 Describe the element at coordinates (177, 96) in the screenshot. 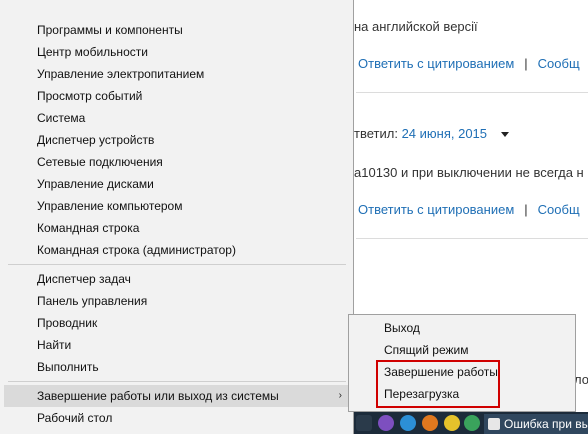

I see `menu-item-event-viewer: Просмотр событий` at that location.